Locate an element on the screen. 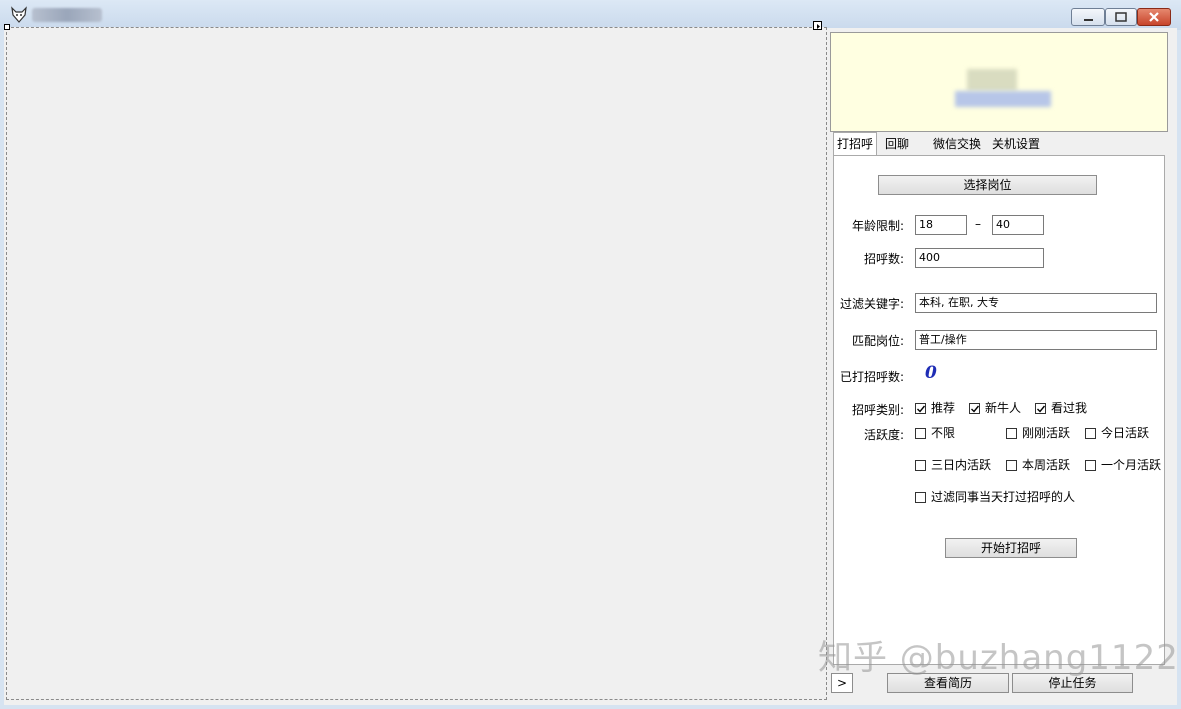 Image resolution: width=1181 pixels, height=709 pixels. logo-blur-bottom is located at coordinates (1003, 99).